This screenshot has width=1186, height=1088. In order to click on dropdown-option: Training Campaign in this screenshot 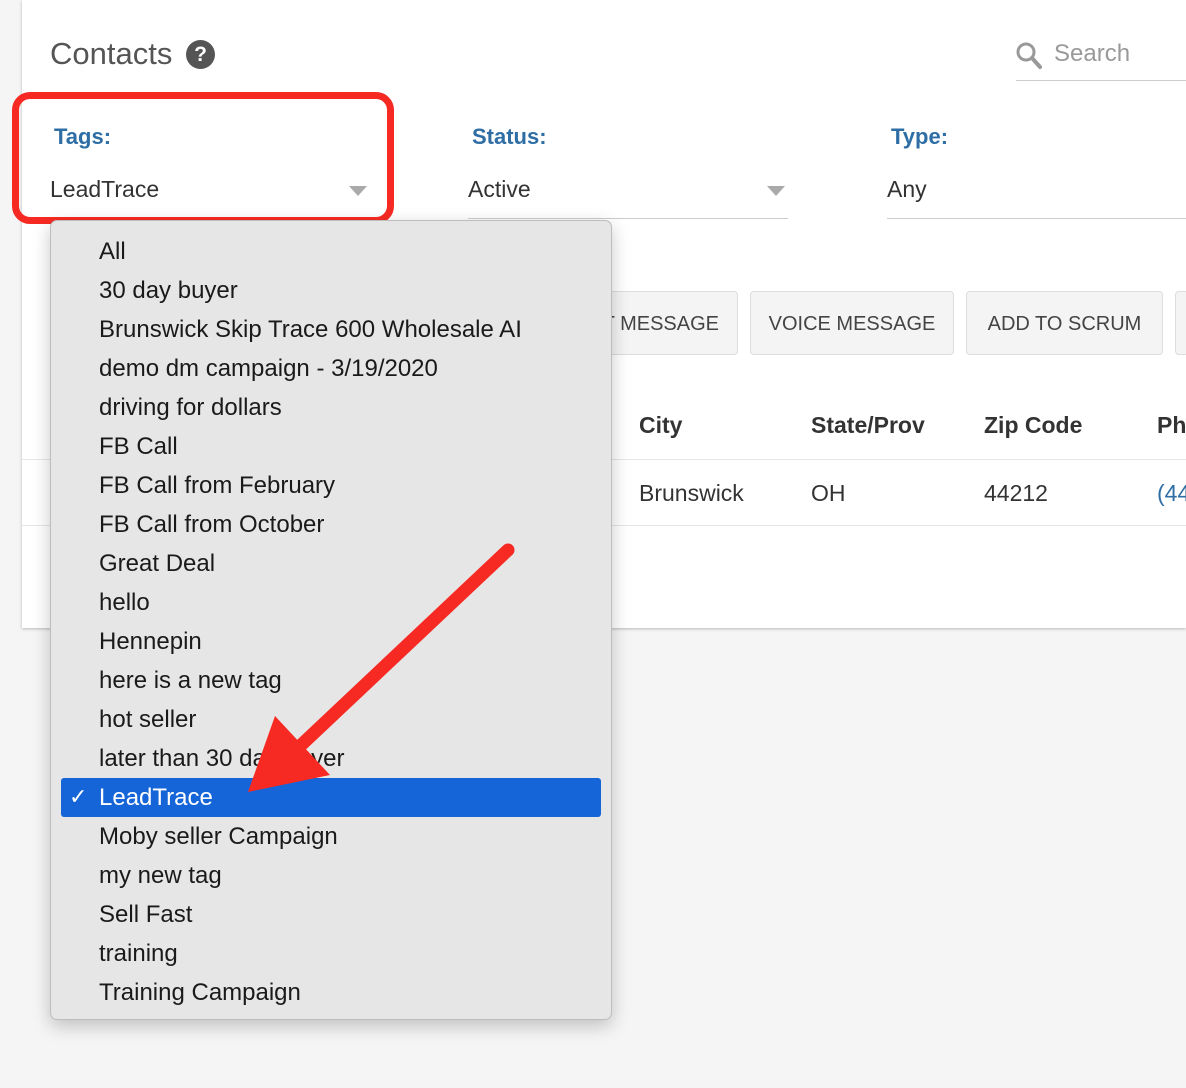, I will do `click(331, 992)`.